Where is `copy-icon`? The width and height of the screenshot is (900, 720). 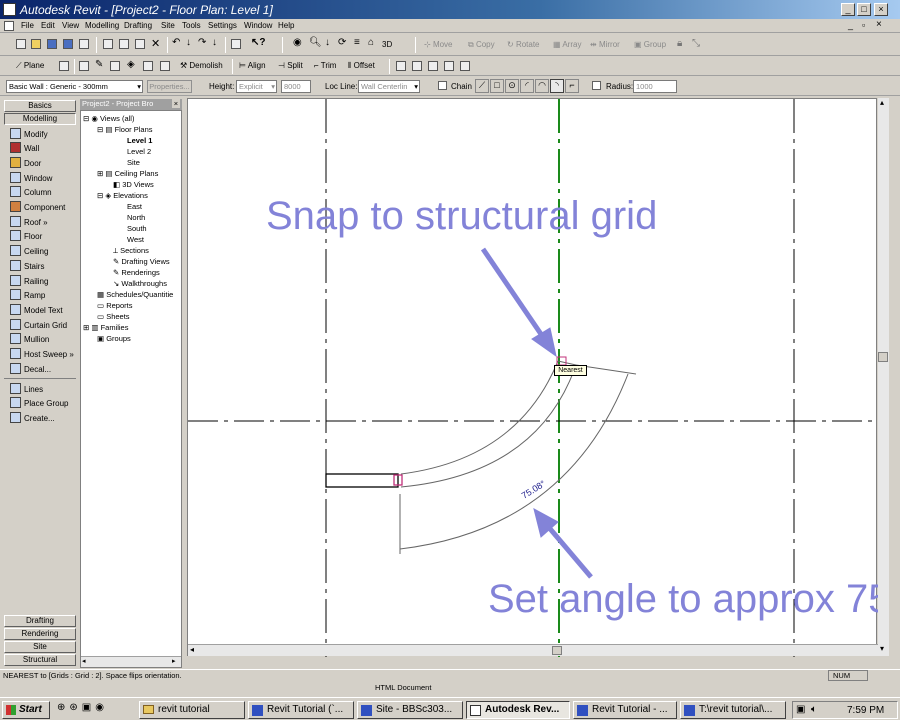 copy-icon is located at coordinates (124, 44).